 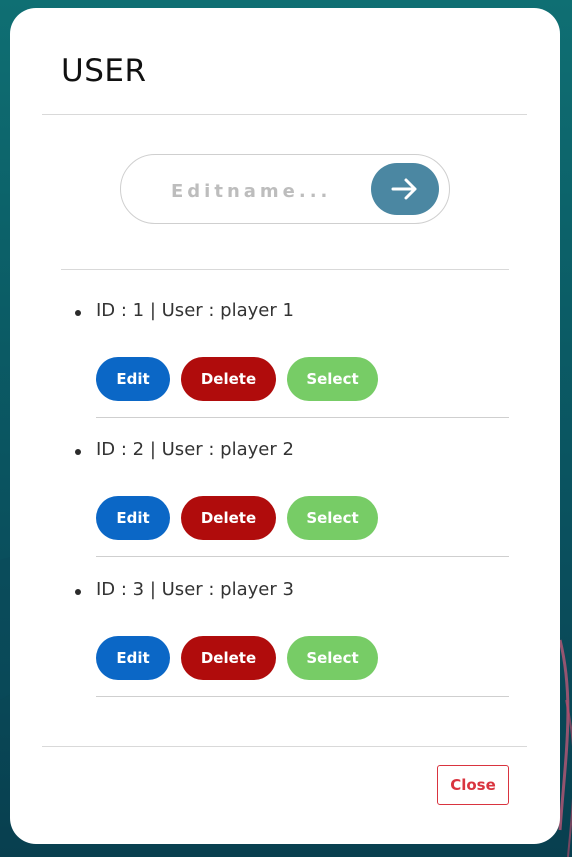 I want to click on arrow-right-icon, so click(x=404, y=189).